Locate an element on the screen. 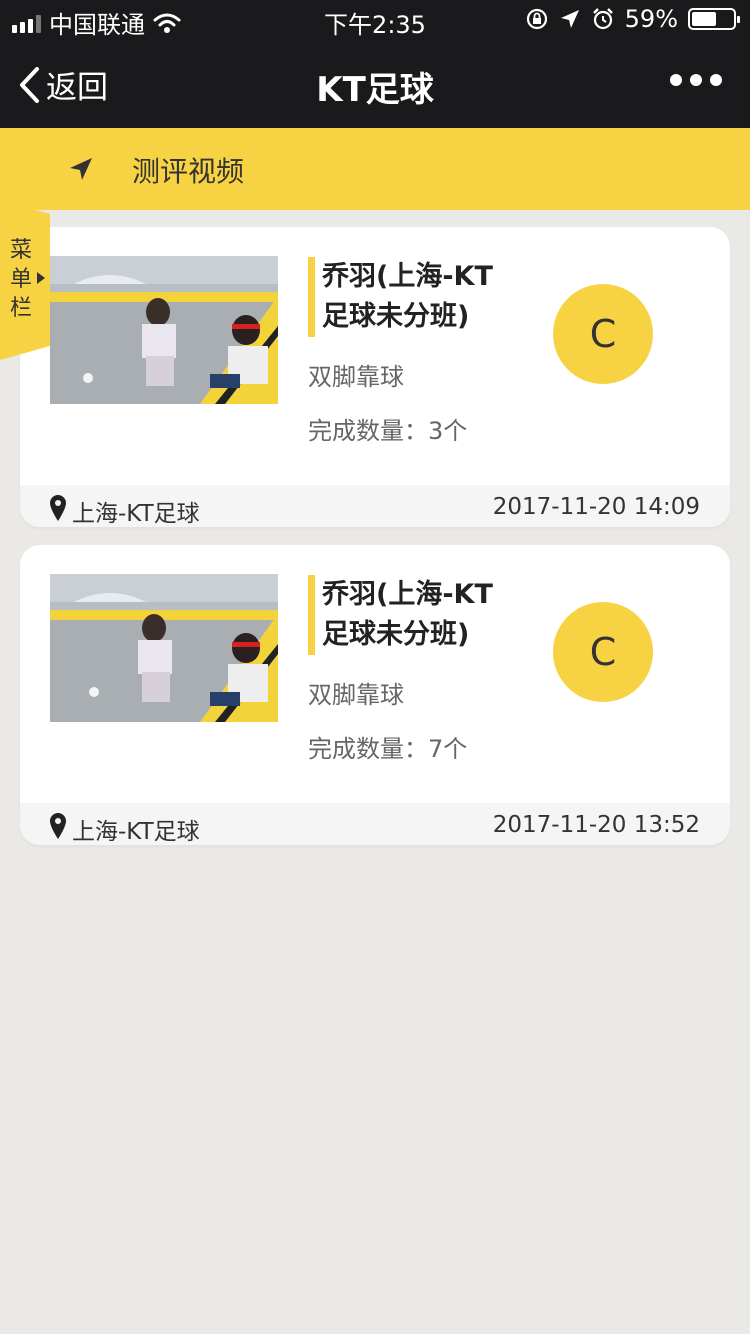 The image size is (750, 1334). side-menu-tab: 菜单栏 is located at coordinates (25, 280).